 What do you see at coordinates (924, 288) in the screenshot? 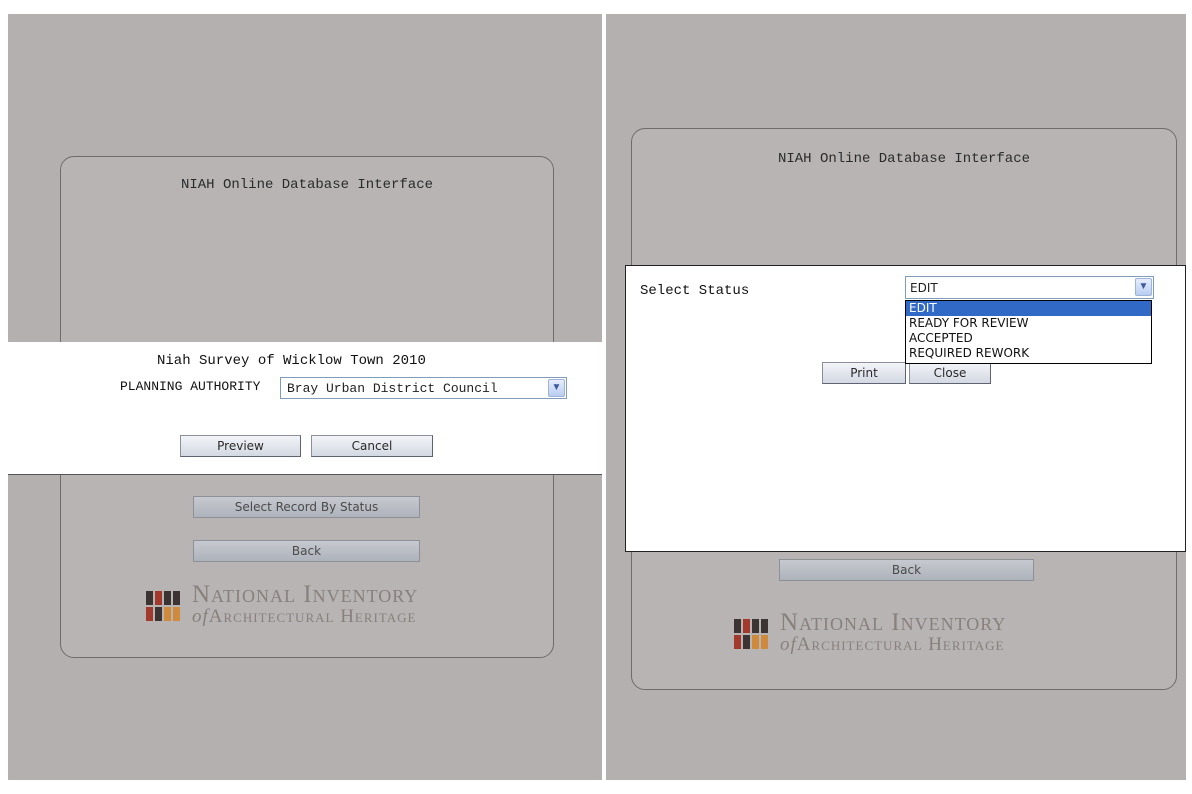
I see `status-select-value: EDIT` at bounding box center [924, 288].